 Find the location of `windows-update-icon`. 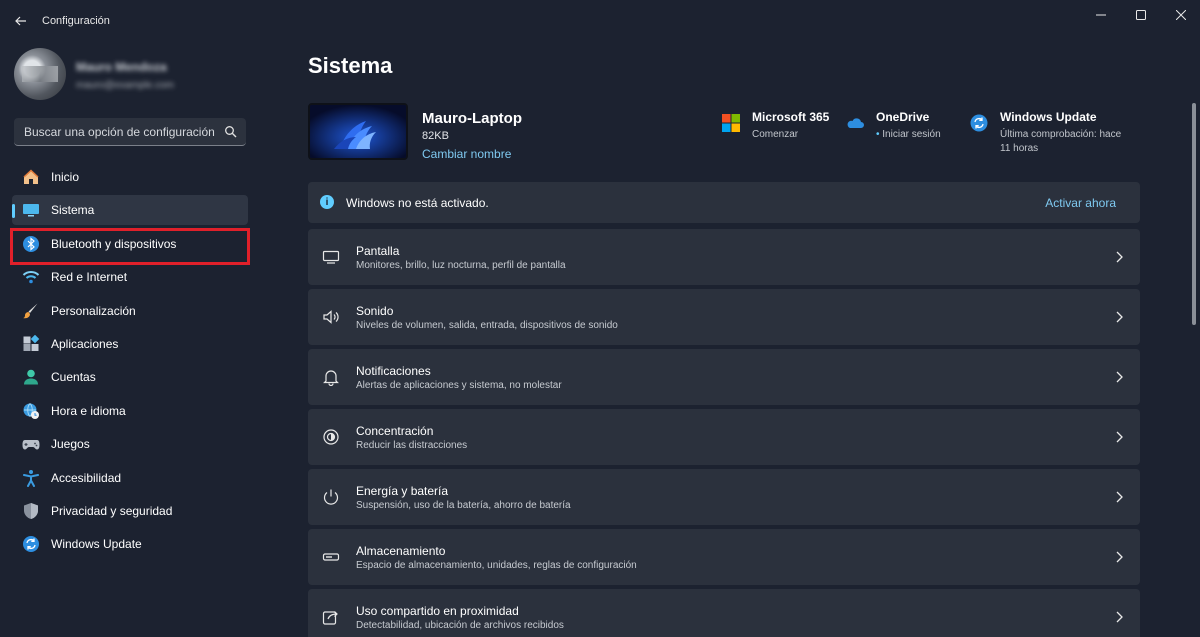

windows-update-icon is located at coordinates (979, 123).